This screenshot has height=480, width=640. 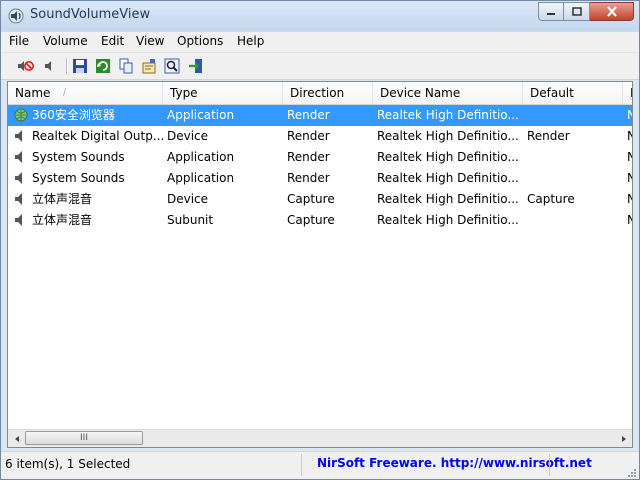 What do you see at coordinates (21, 115) in the screenshot?
I see `browser-icon` at bounding box center [21, 115].